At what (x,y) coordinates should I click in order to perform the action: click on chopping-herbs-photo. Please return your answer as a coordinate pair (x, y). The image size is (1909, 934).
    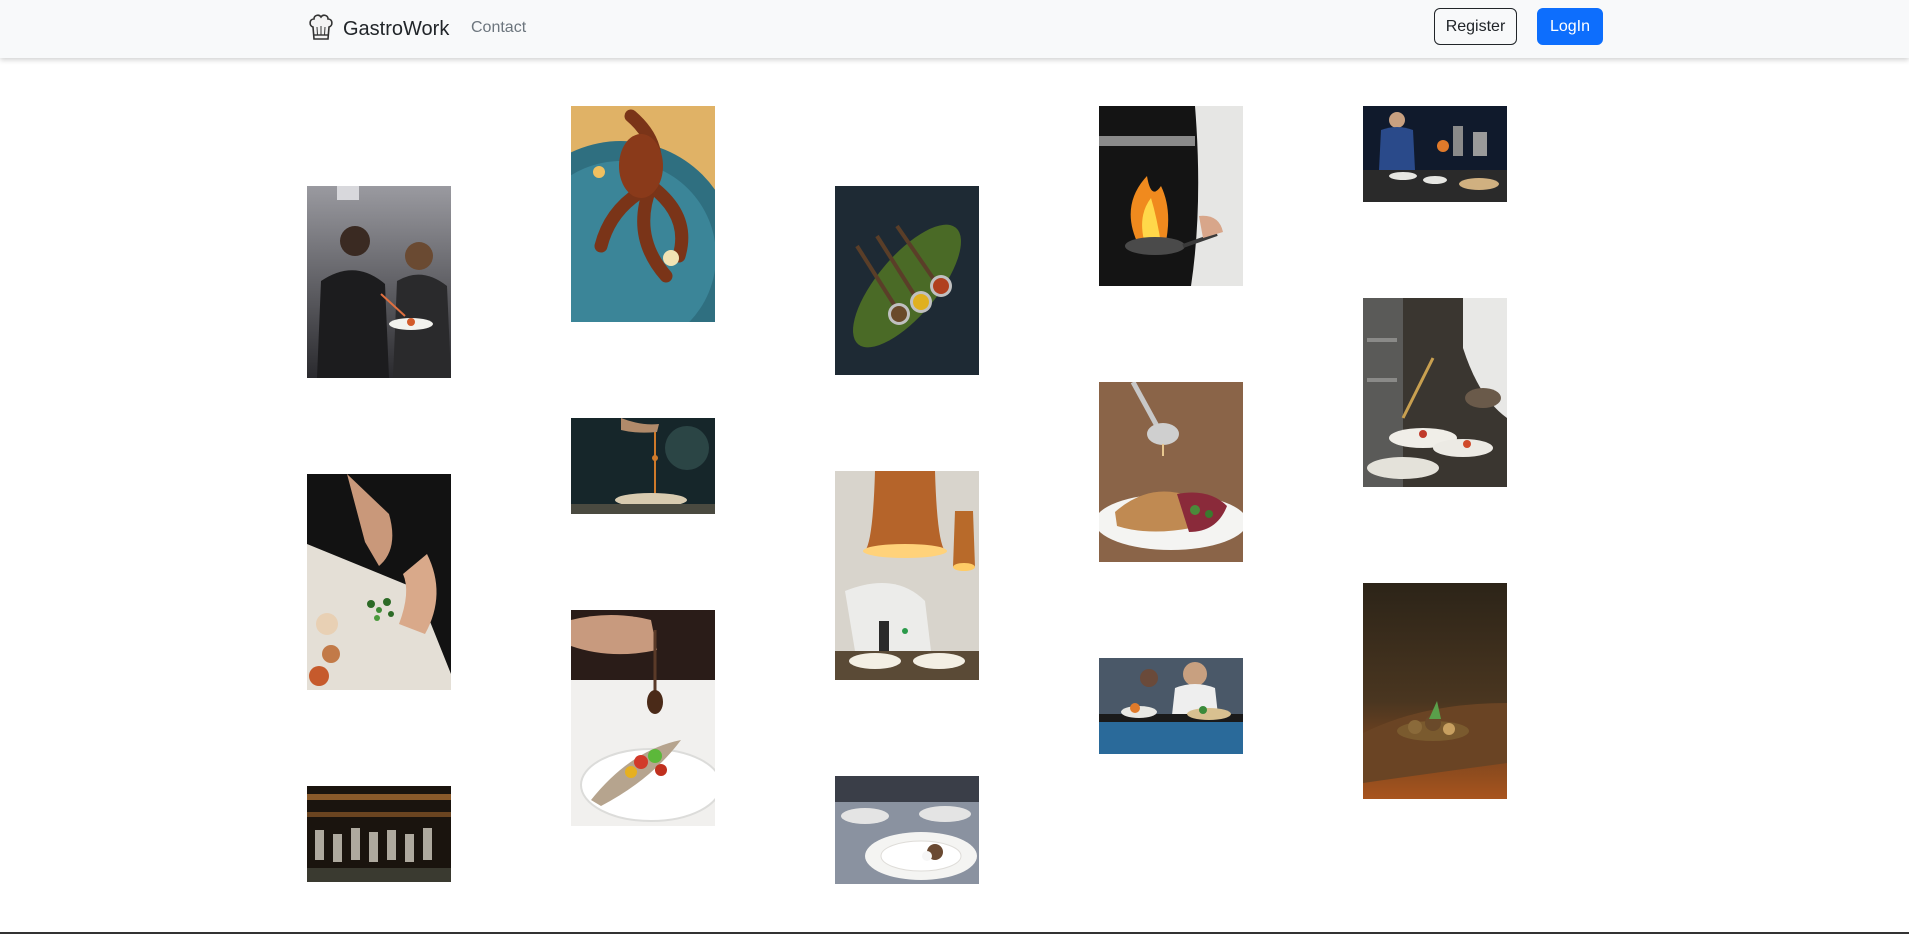
    Looking at the image, I should click on (379, 582).